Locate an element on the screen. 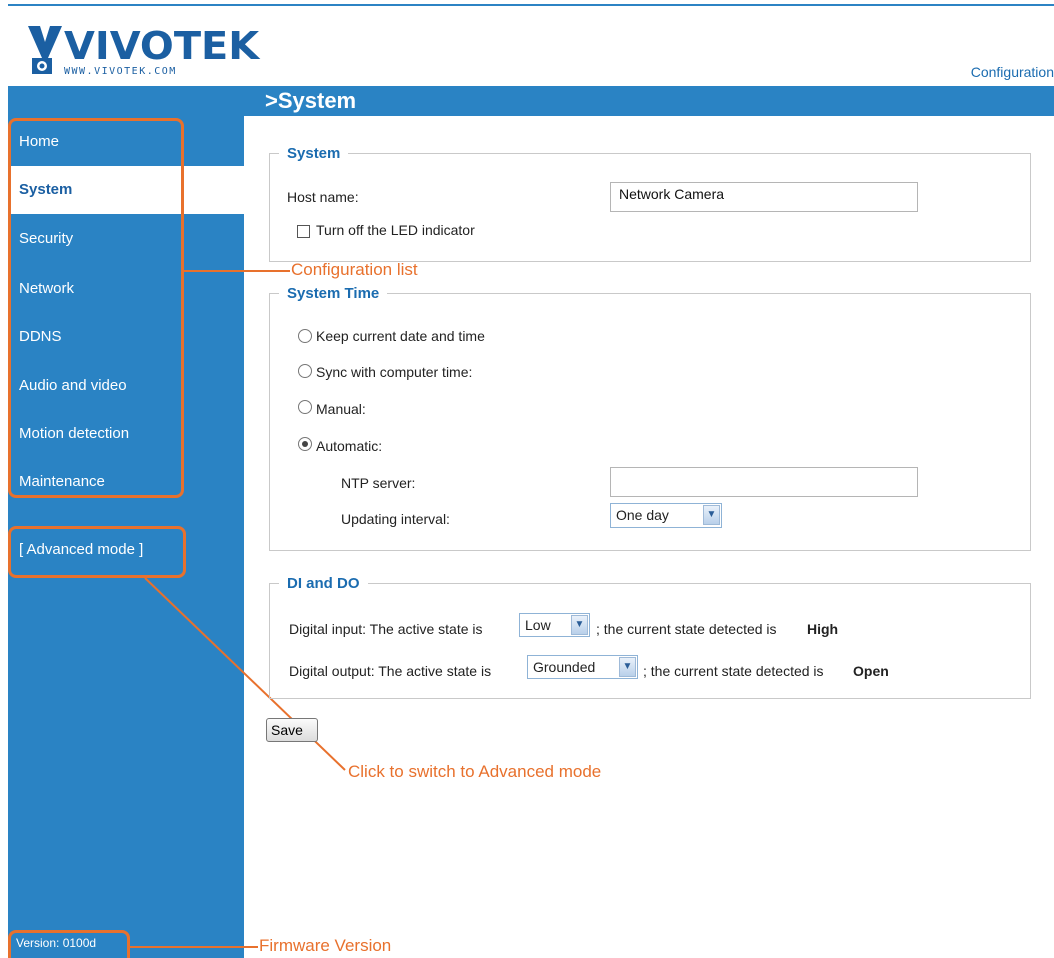 Image resolution: width=1054 pixels, height=958 pixels. manual-label: Manual: is located at coordinates (341, 409).